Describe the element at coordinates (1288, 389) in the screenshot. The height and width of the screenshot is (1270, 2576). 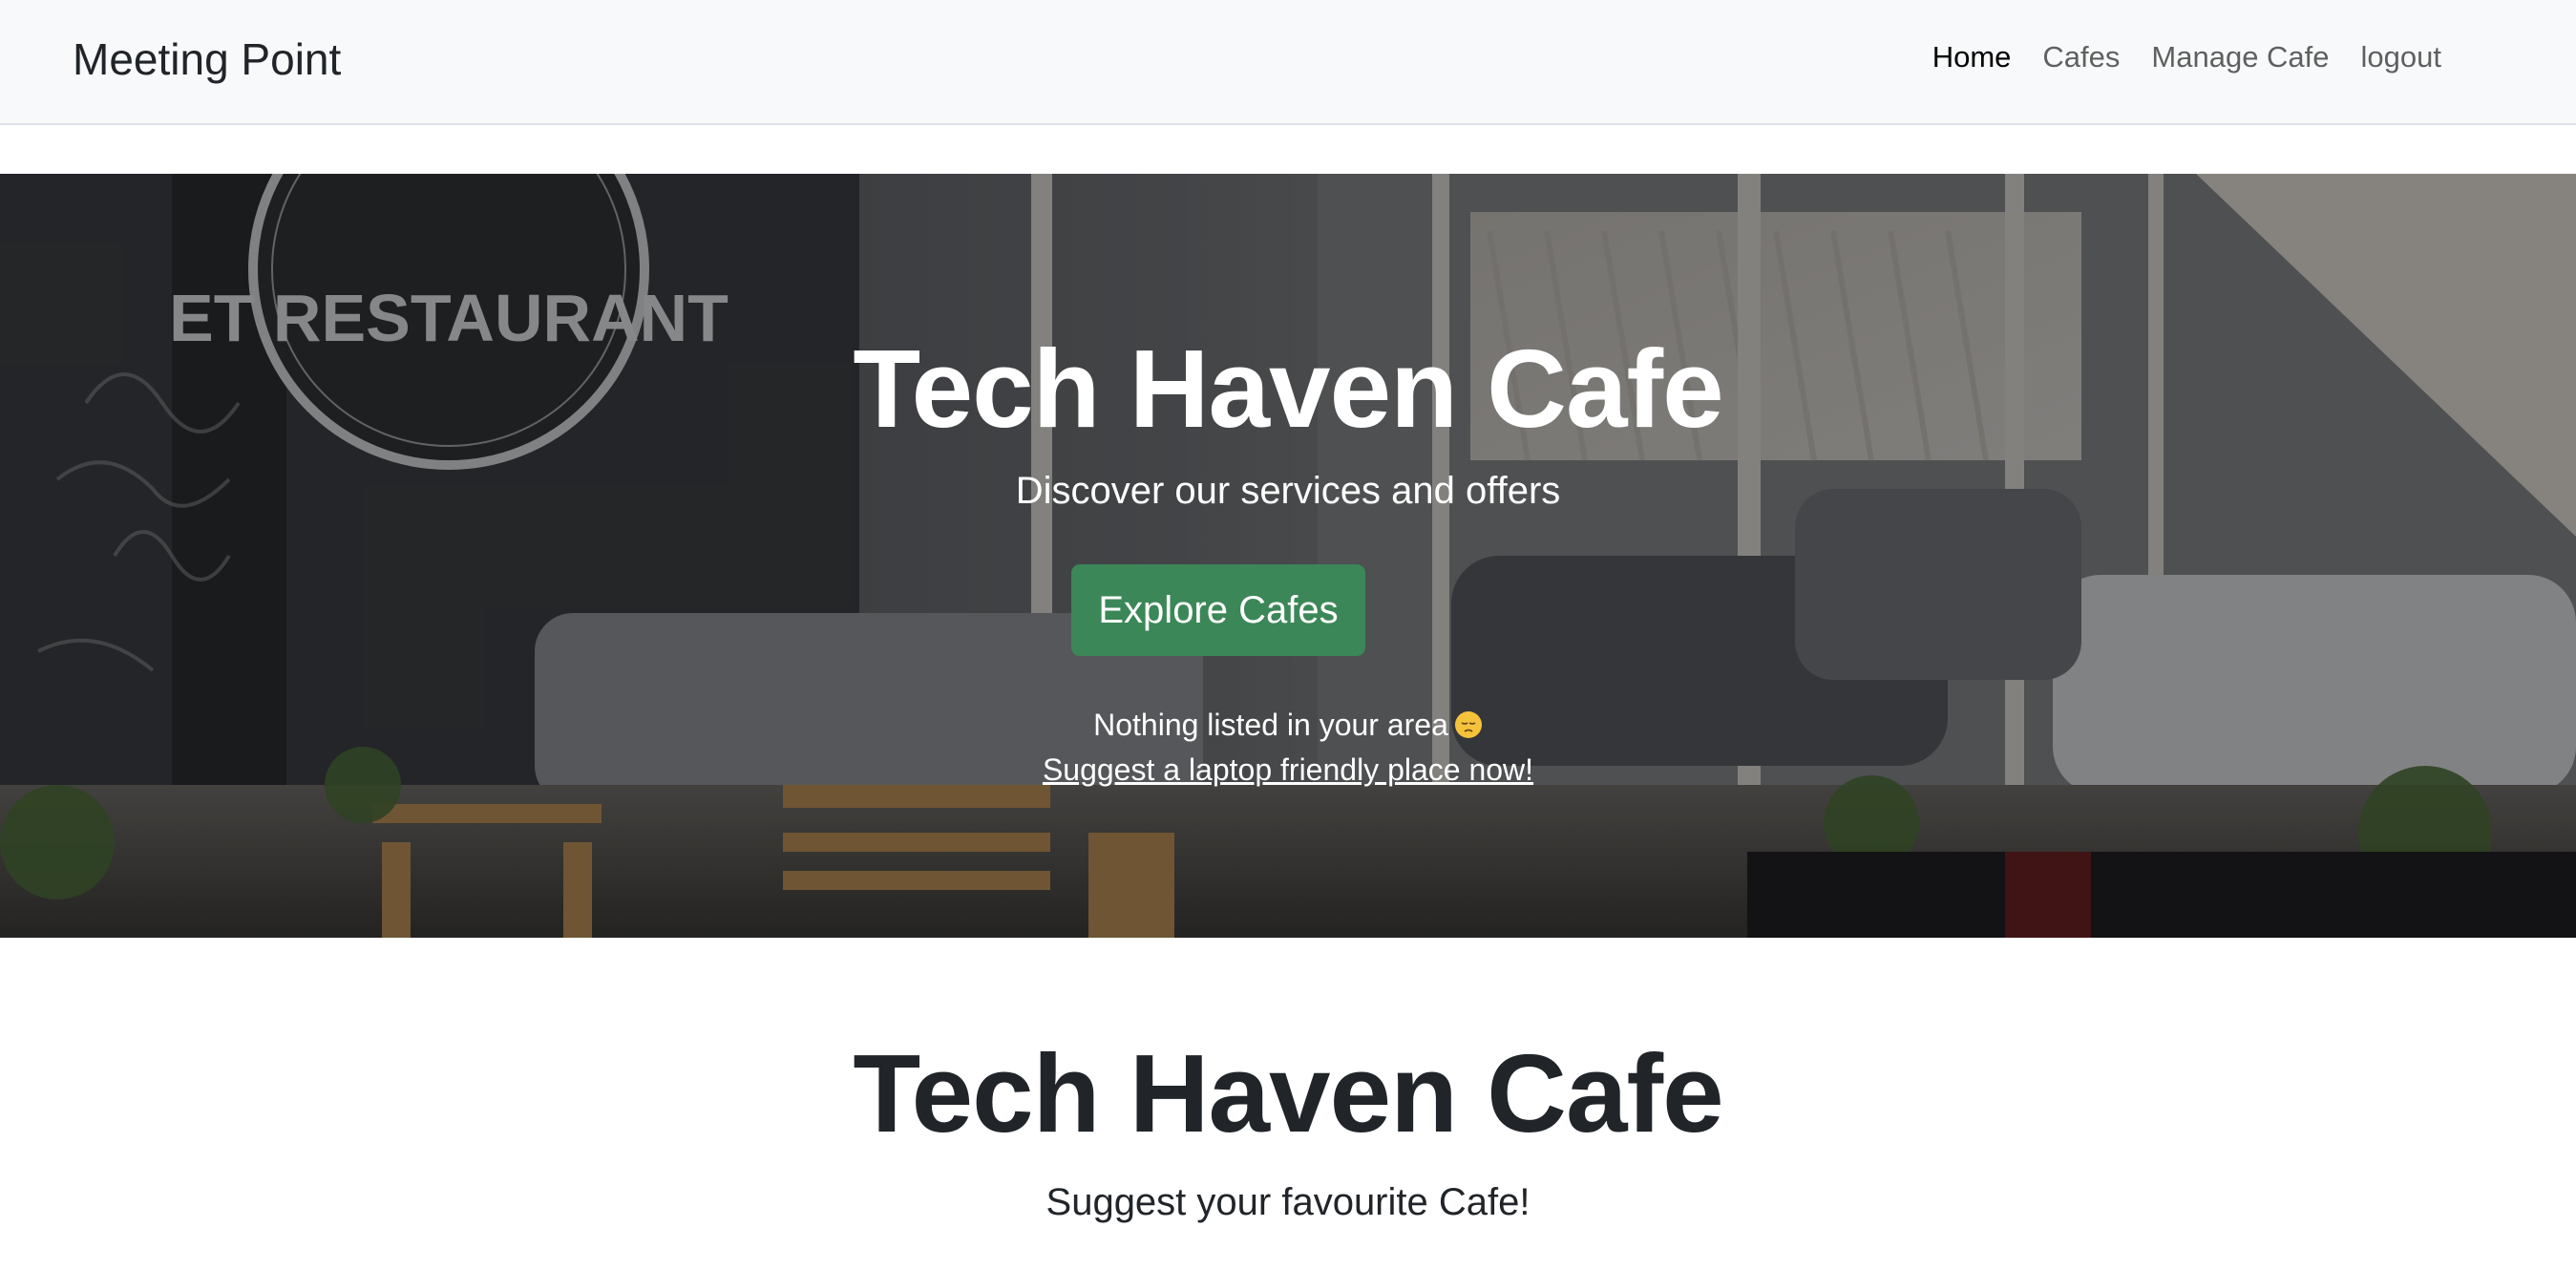
I see `hero-title: Tech Haven Cafe` at that location.